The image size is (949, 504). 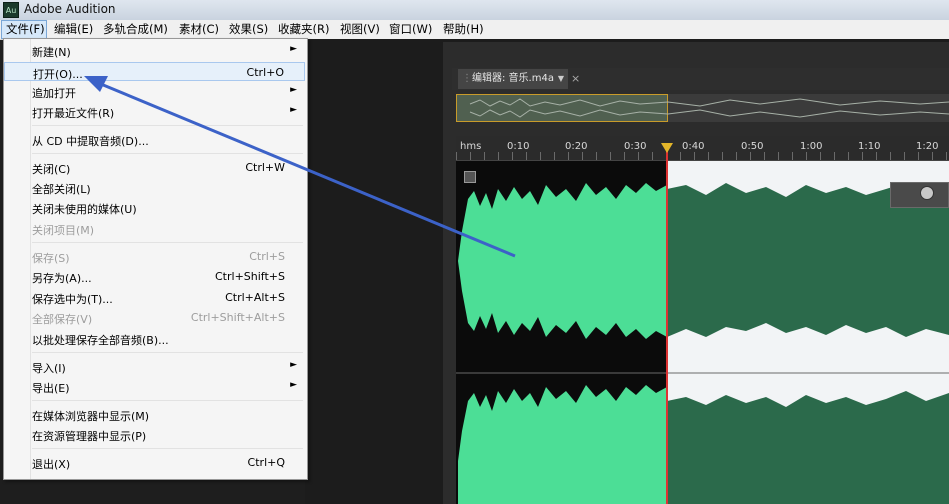 I want to click on menu-shortcut: Ctrl+S, so click(x=267, y=256).